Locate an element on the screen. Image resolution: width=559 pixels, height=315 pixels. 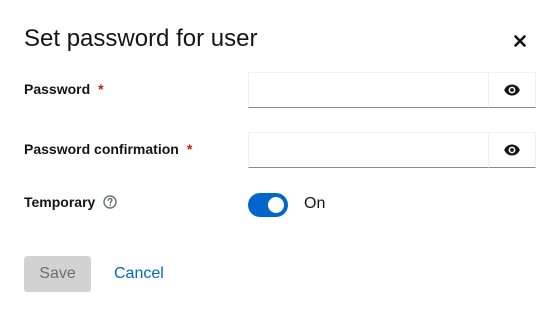
modal-title: Set password for user is located at coordinates (141, 38).